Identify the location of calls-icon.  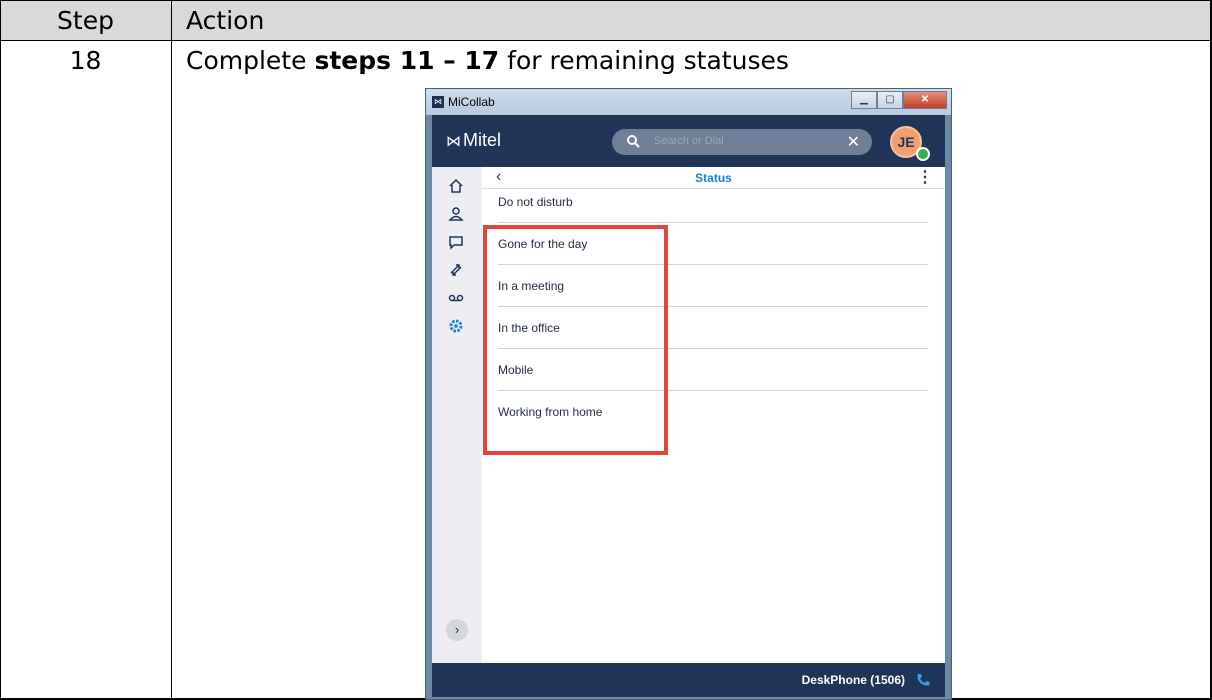
(456, 270).